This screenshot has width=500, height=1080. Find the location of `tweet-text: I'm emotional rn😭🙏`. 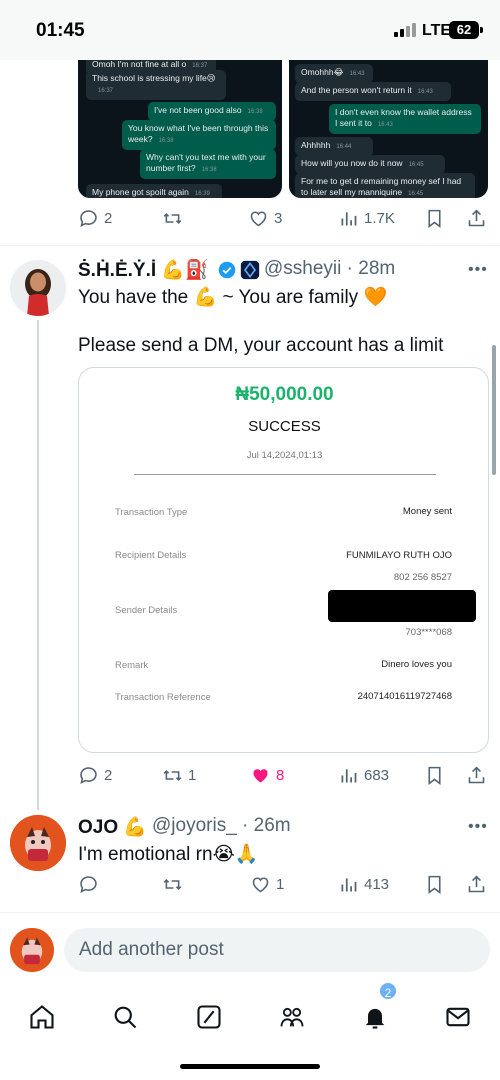

tweet-text: I'm emotional rn😭🙏 is located at coordinates (168, 854).